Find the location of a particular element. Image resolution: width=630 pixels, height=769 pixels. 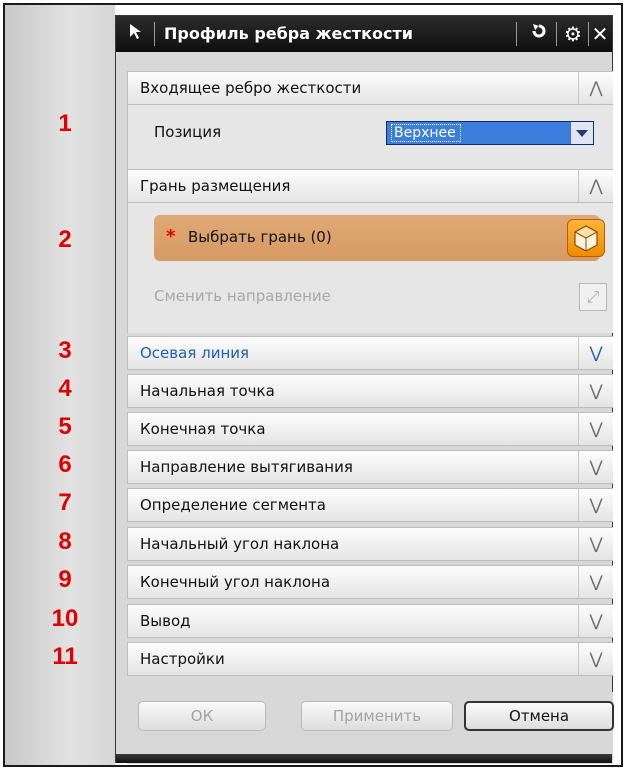

annotation-number: 1 is located at coordinates (65, 123).